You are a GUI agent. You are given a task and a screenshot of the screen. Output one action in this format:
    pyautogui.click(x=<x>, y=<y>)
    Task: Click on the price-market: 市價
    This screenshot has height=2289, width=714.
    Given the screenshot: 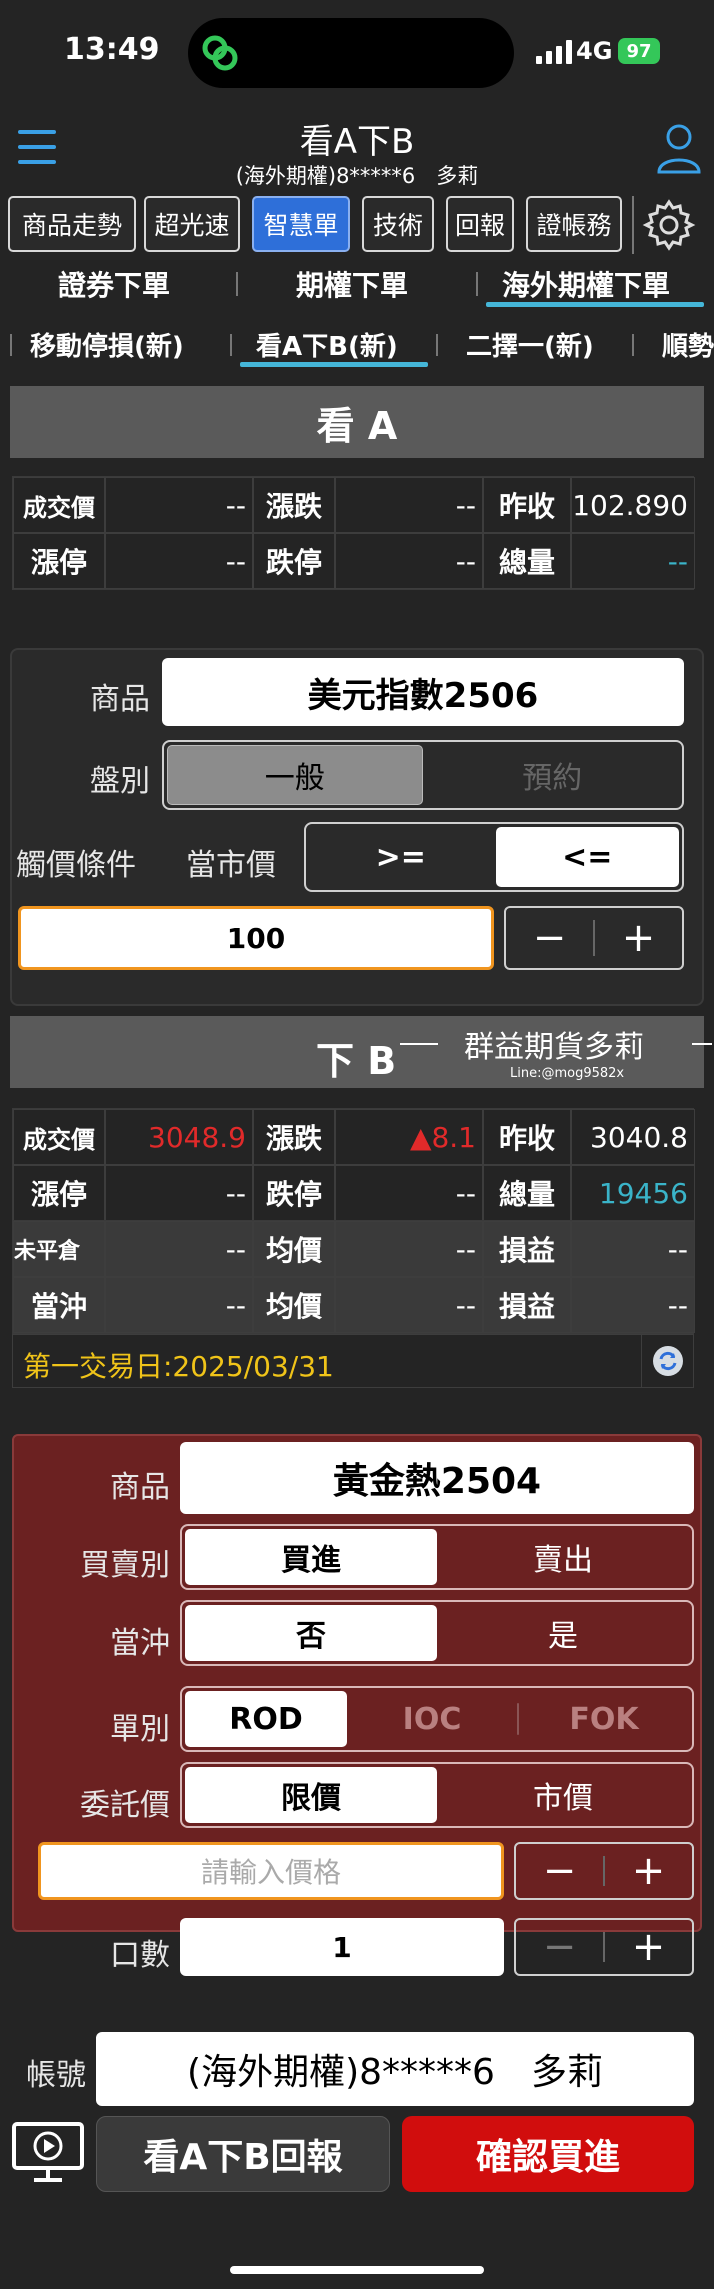 What is the action you would take?
    pyautogui.click(x=563, y=1795)
    